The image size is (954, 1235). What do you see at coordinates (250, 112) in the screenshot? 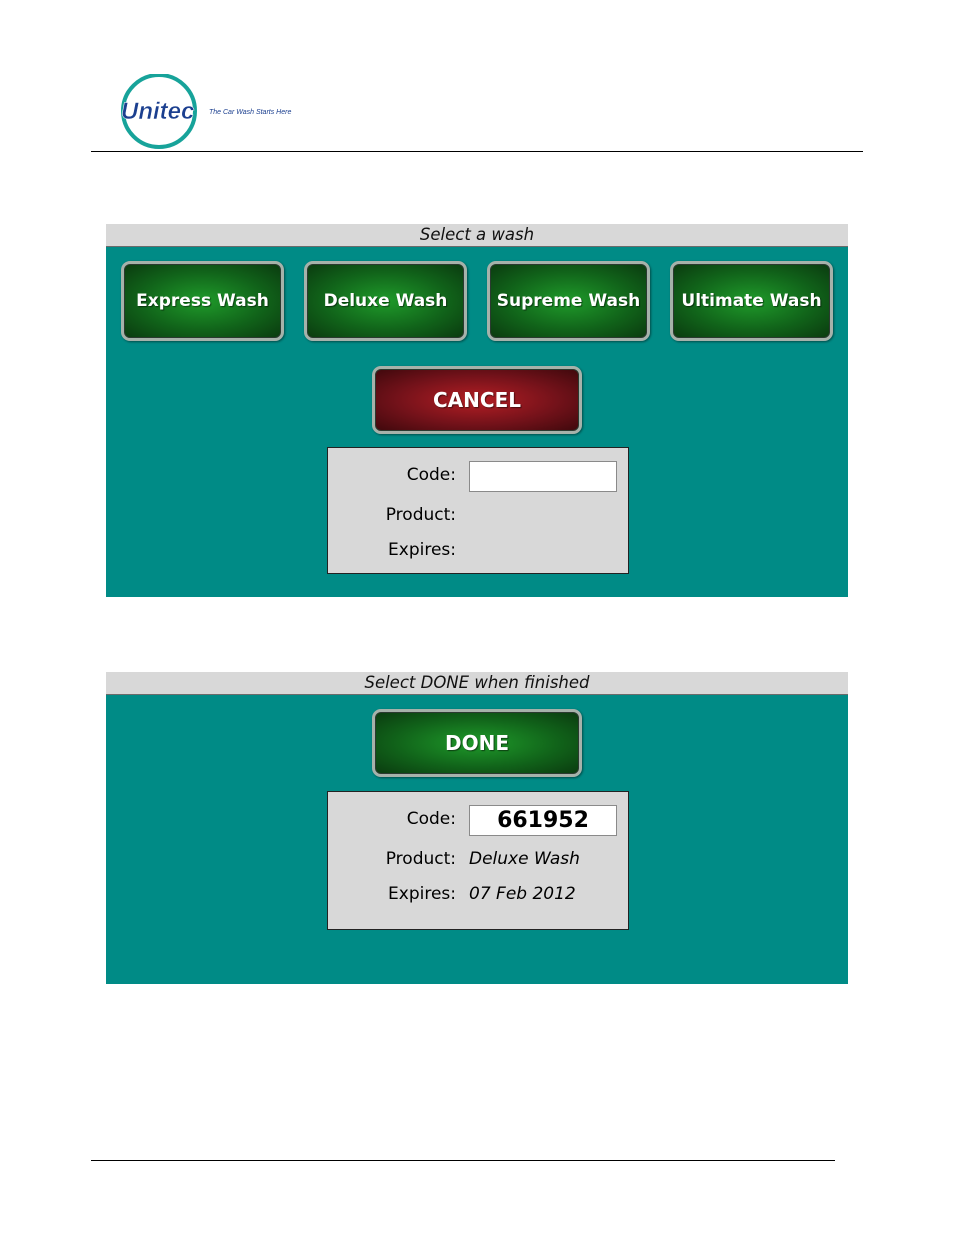
I see `svg-text: The Car Wash Starts Here` at bounding box center [250, 112].